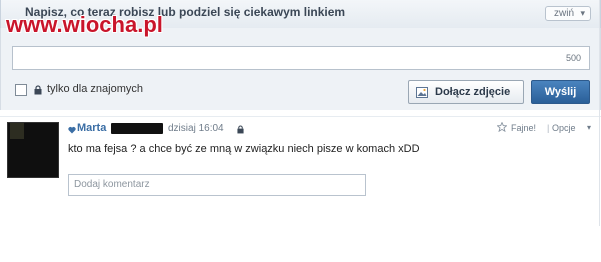 This screenshot has height=262, width=601. Describe the element at coordinates (599, 113) in the screenshot. I see `panel-border` at that location.